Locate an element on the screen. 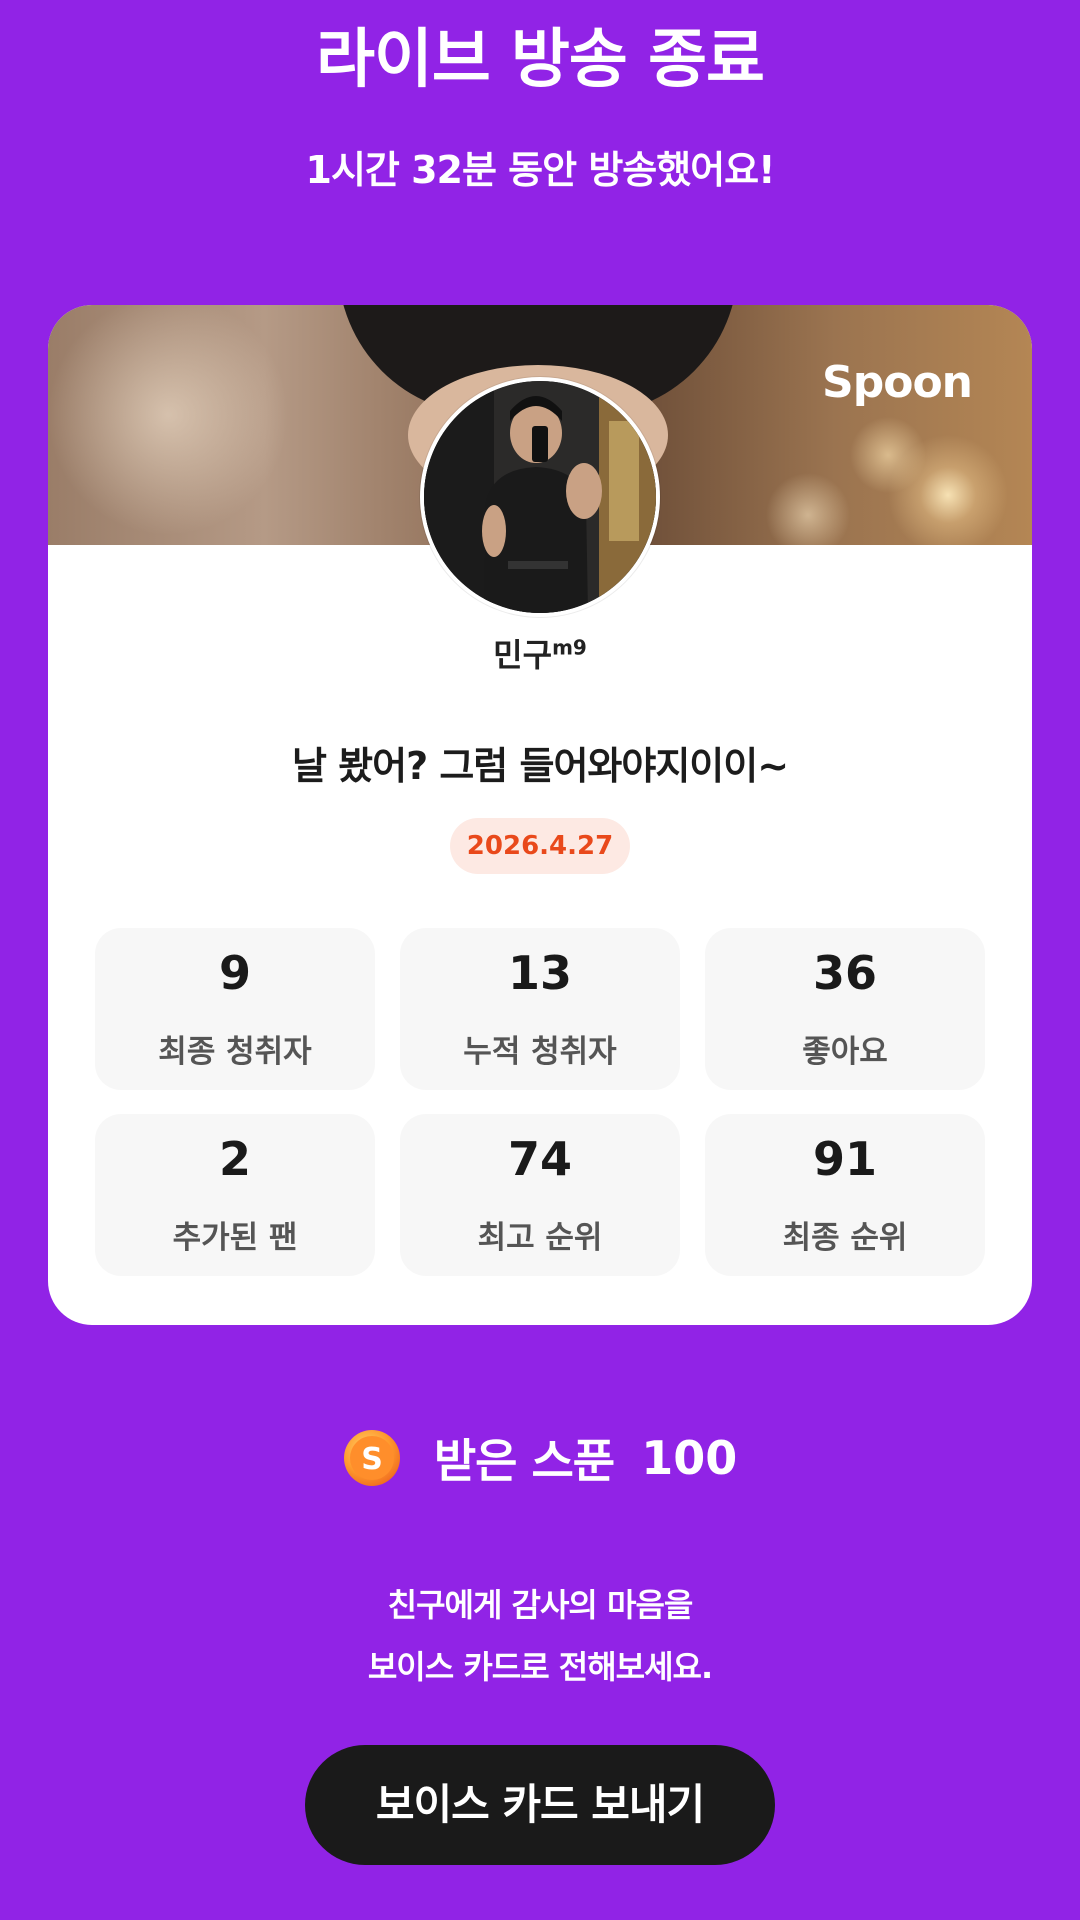 This screenshot has height=1920, width=1080. stat-label: 누적 청취자 is located at coordinates (540, 1052).